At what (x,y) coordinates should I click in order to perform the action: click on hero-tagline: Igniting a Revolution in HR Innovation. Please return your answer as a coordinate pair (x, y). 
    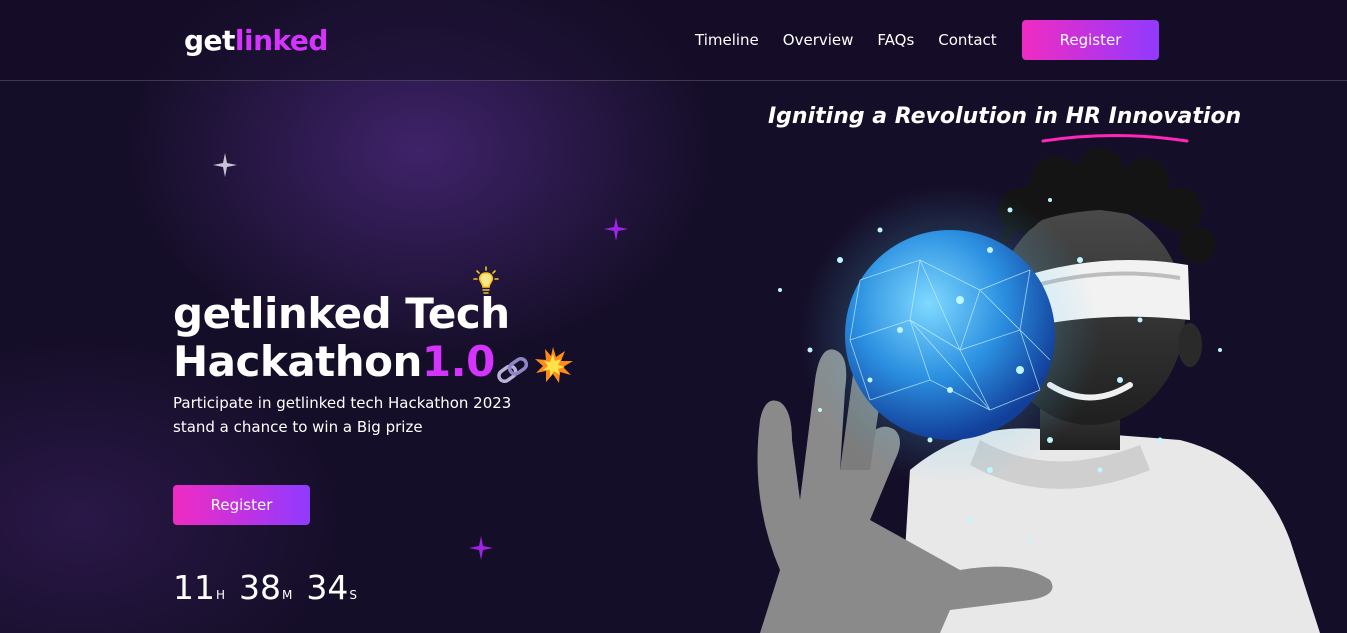
    Looking at the image, I should click on (1004, 116).